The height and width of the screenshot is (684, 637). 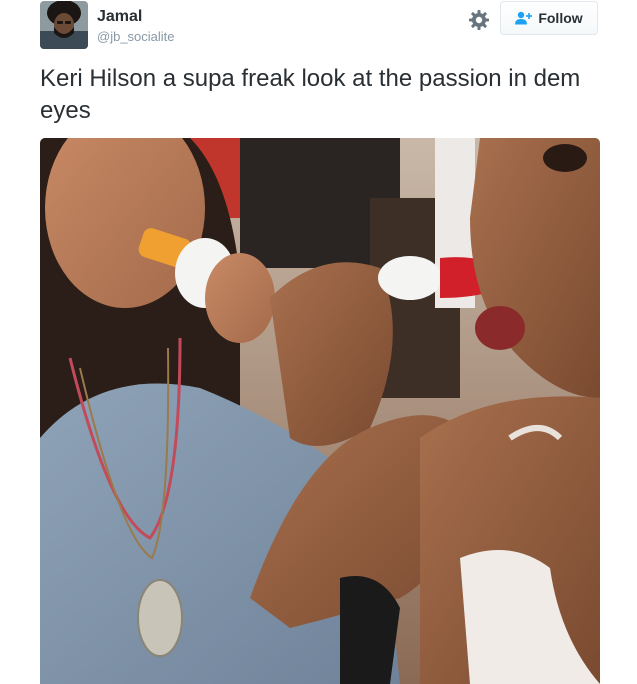 I want to click on screen-name: @jb_socialite, so click(x=136, y=37).